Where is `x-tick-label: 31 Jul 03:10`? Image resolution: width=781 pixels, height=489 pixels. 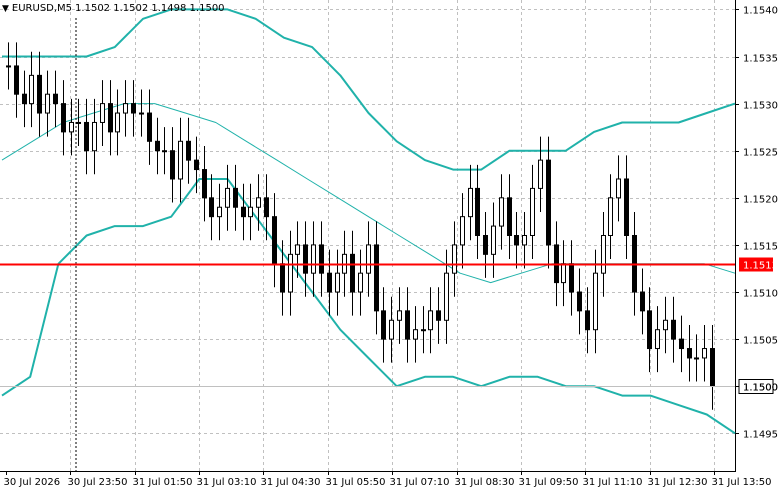
x-tick-label: 31 Jul 03:10 is located at coordinates (227, 482).